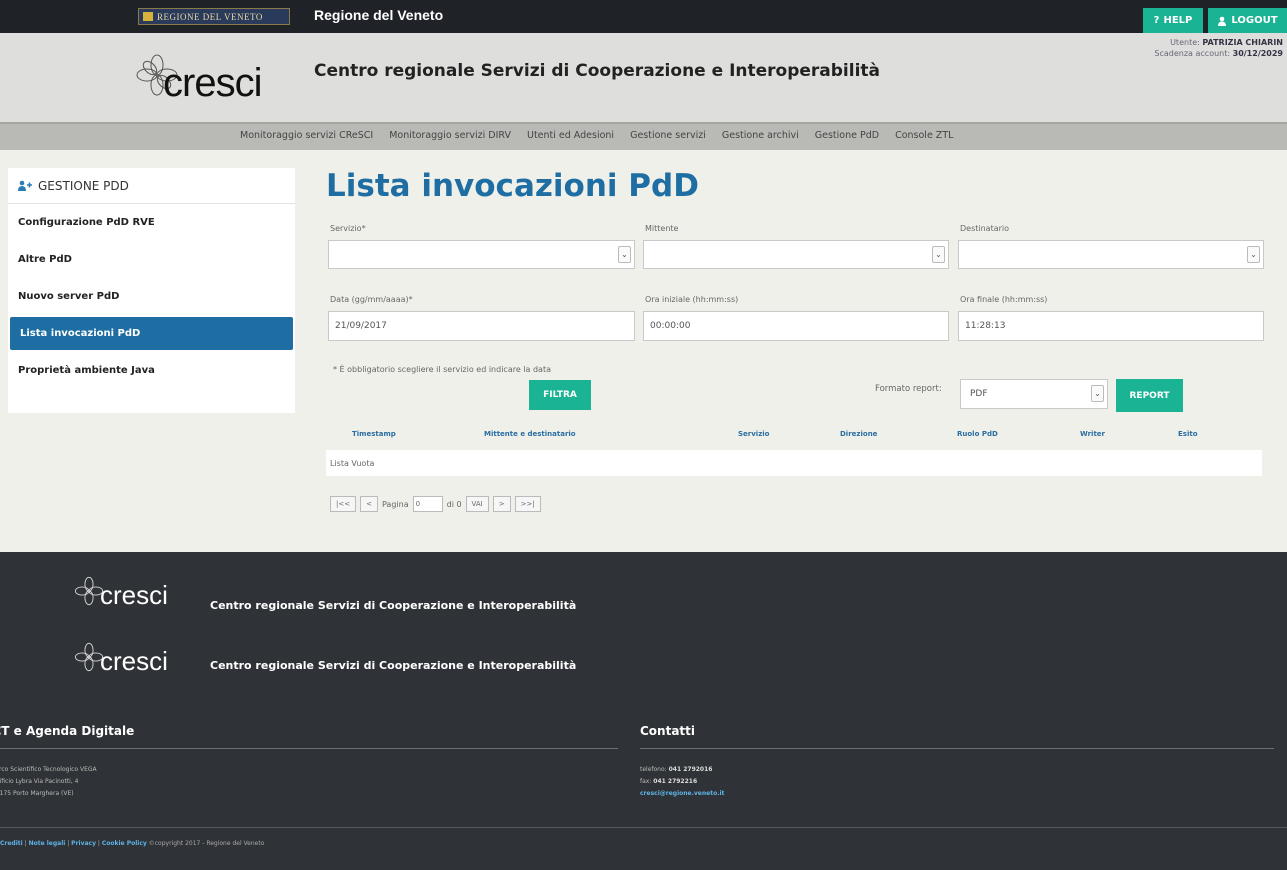  I want to click on regione-veneto-logo: REGIONE DEL VENETO, so click(214, 16).